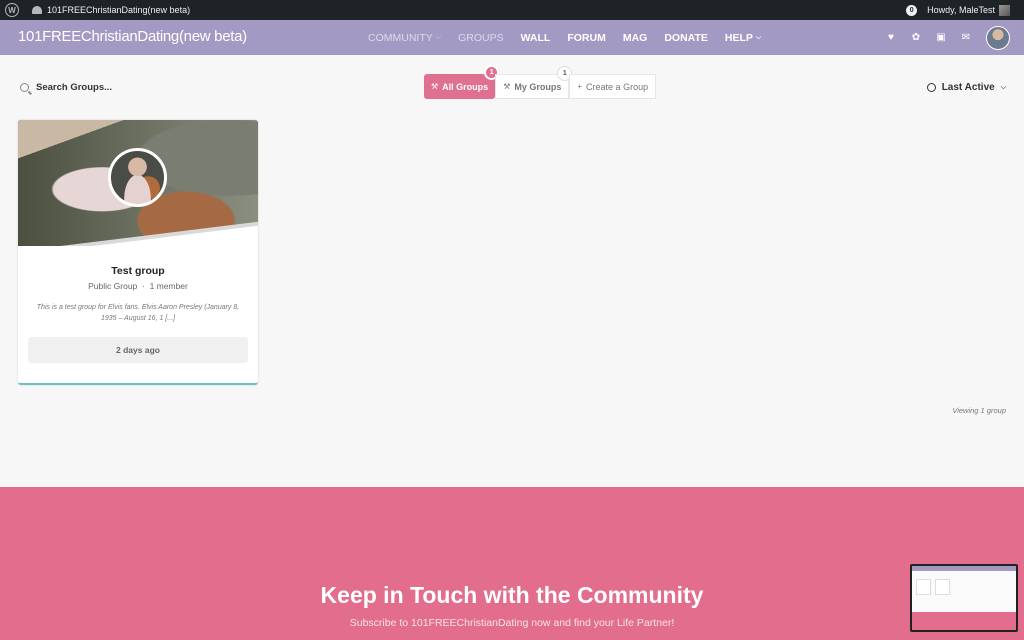  What do you see at coordinates (931, 87) in the screenshot?
I see `clock-icon` at bounding box center [931, 87].